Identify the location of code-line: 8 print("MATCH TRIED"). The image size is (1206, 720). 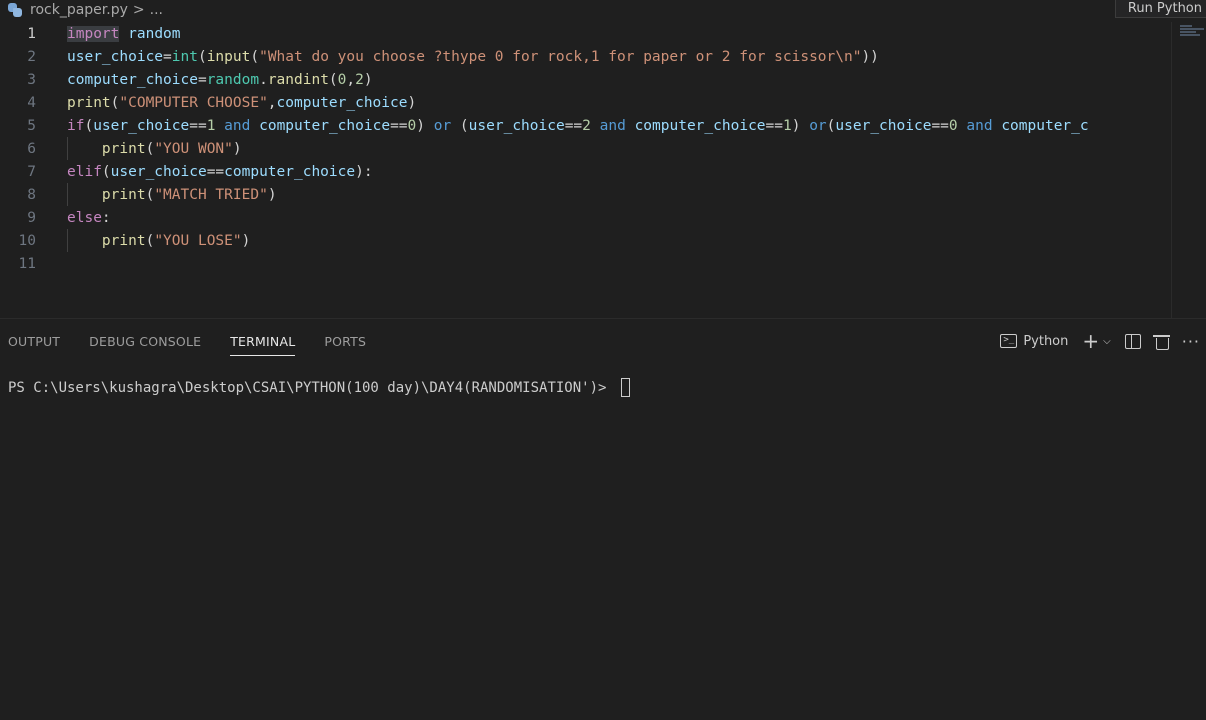
(585, 194).